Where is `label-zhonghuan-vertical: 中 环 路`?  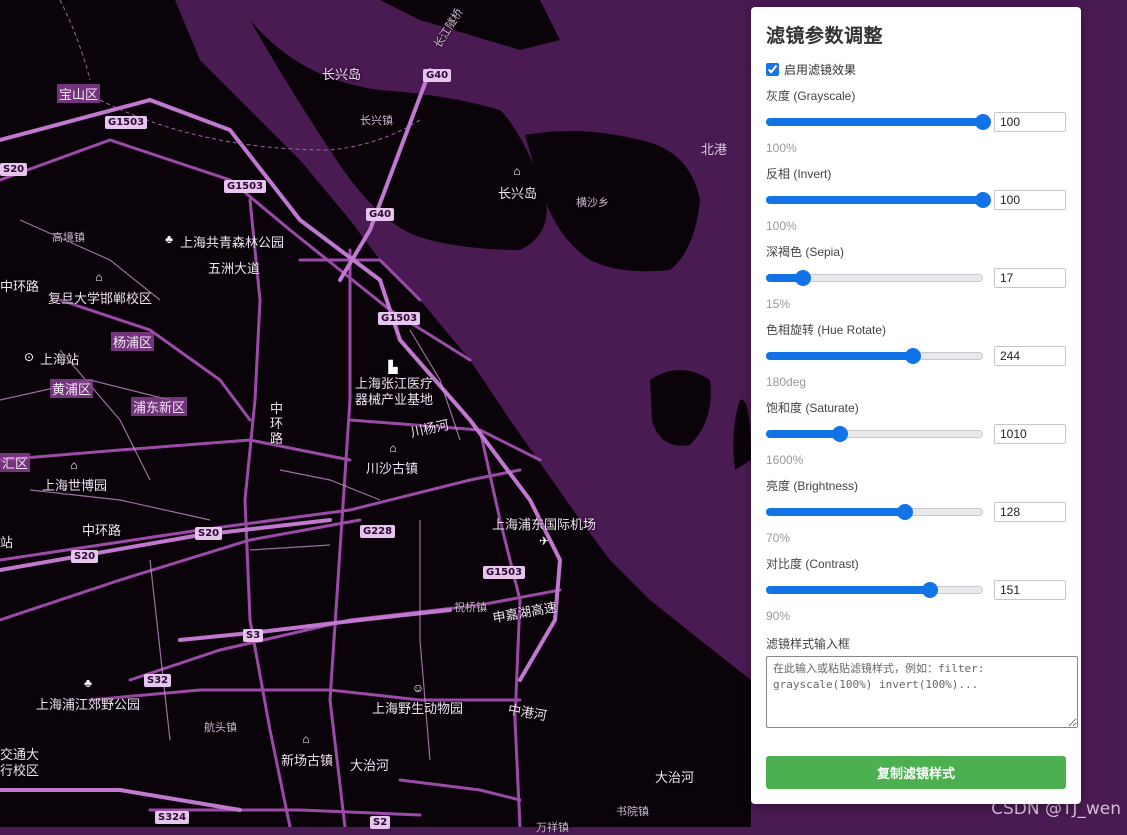 label-zhonghuan-vertical: 中 环 路 is located at coordinates (277, 424).